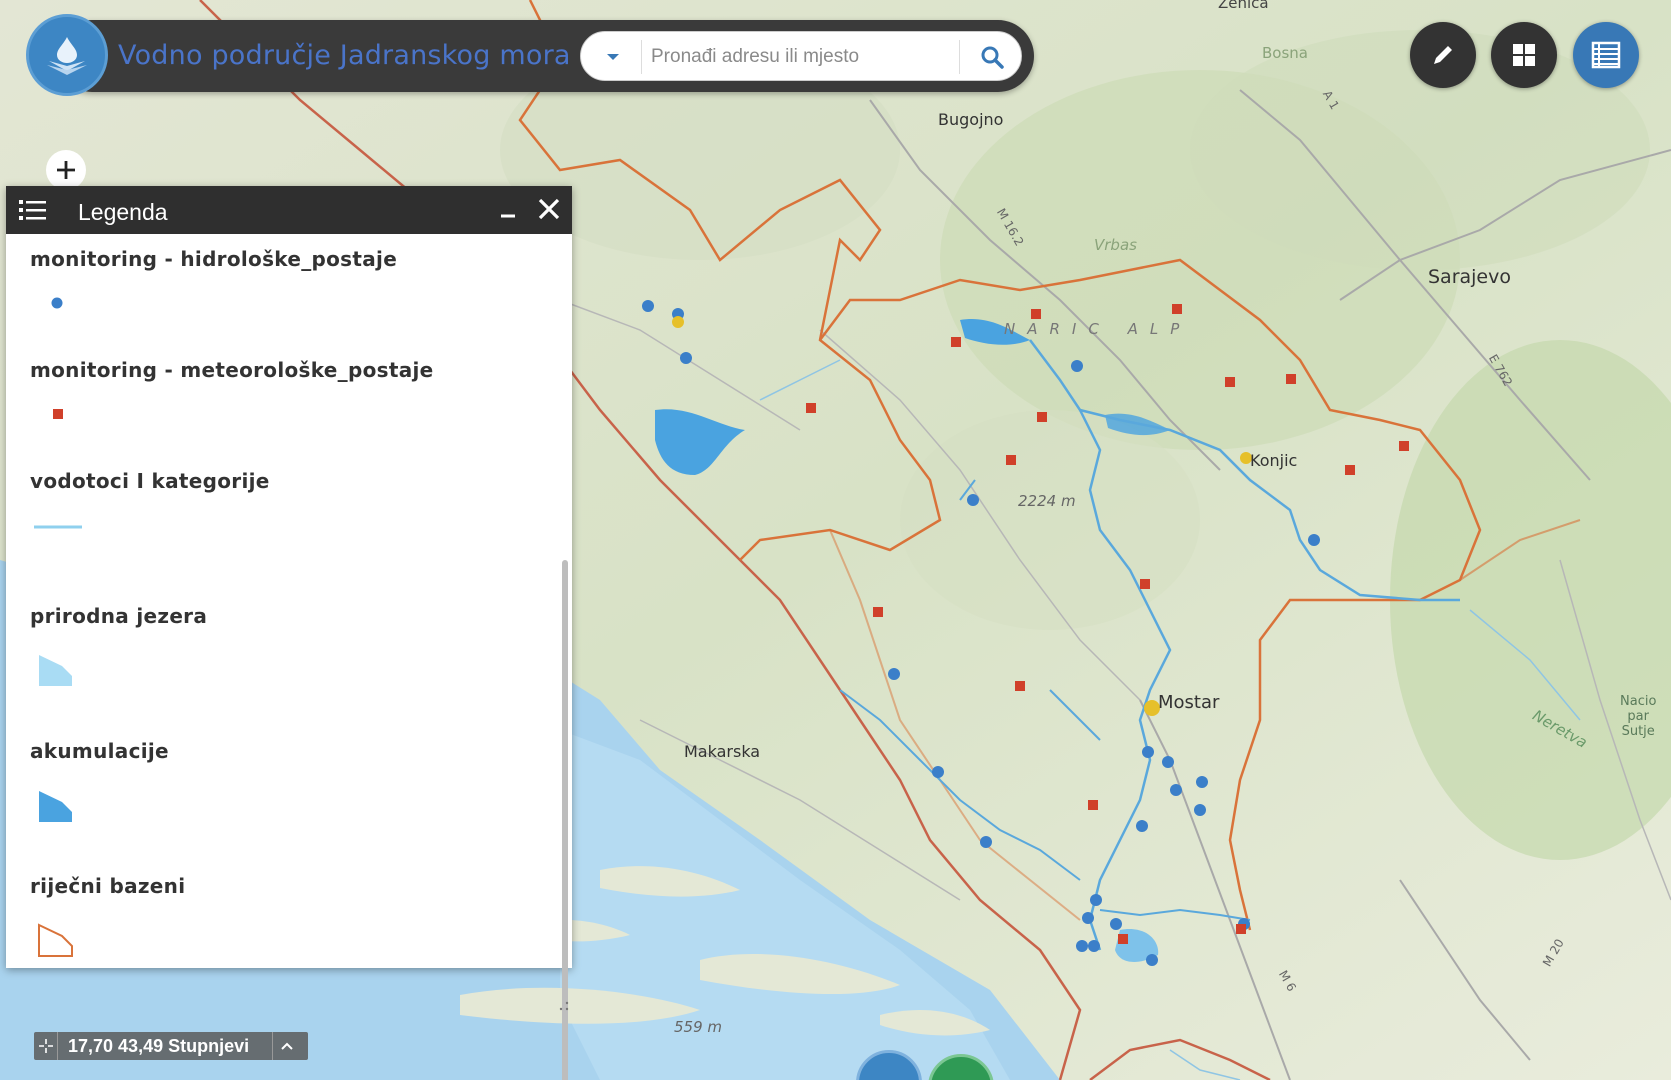 The height and width of the screenshot is (1080, 1671). I want to click on map-label-bosna: Bosna, so click(1285, 53).